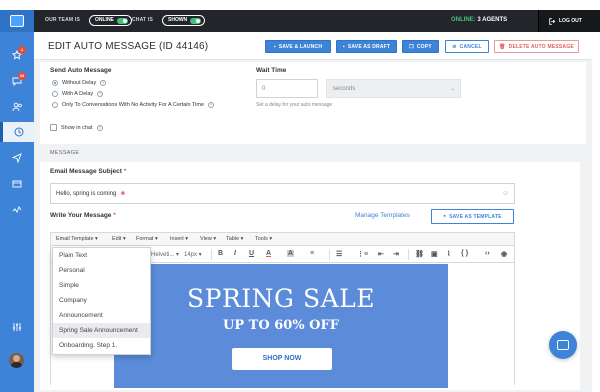 The image size is (600, 392). What do you see at coordinates (504, 254) in the screenshot?
I see `preview-eye-icon: ◉` at bounding box center [504, 254].